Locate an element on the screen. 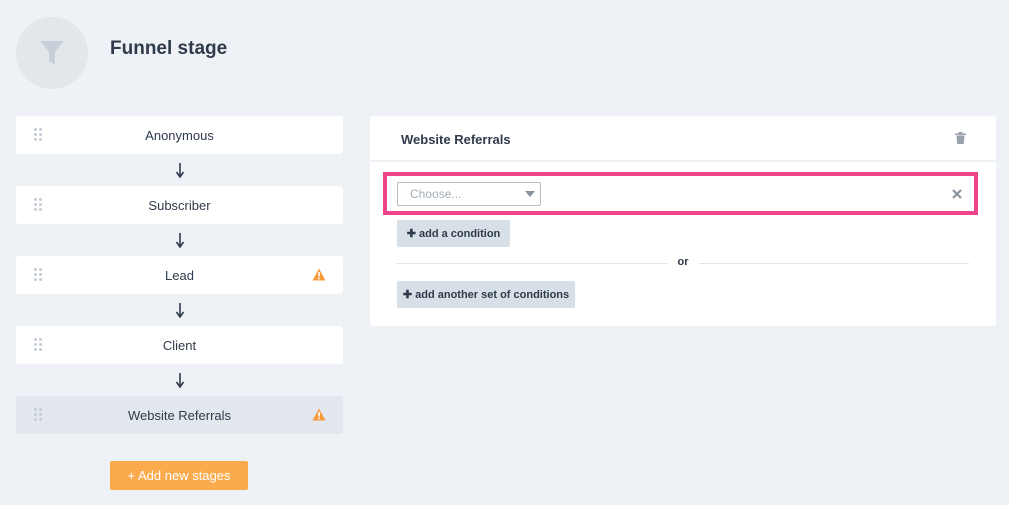  add-condition-button: ✚ add a condition is located at coordinates (453, 233).